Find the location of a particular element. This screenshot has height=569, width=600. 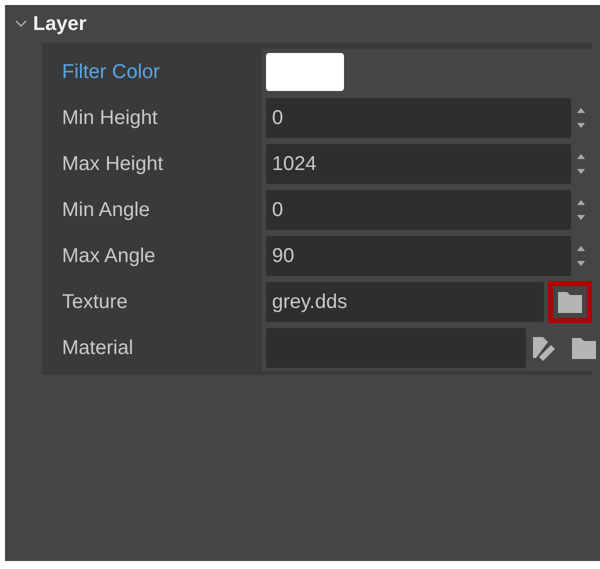

property-label: Max Height is located at coordinates (112, 164).